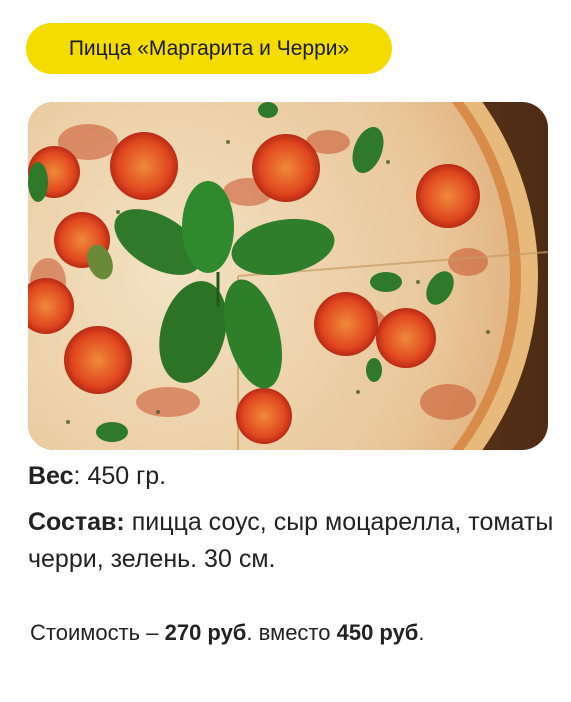 The image size is (571, 702). What do you see at coordinates (421, 632) in the screenshot?
I see `price-suffix: .` at bounding box center [421, 632].